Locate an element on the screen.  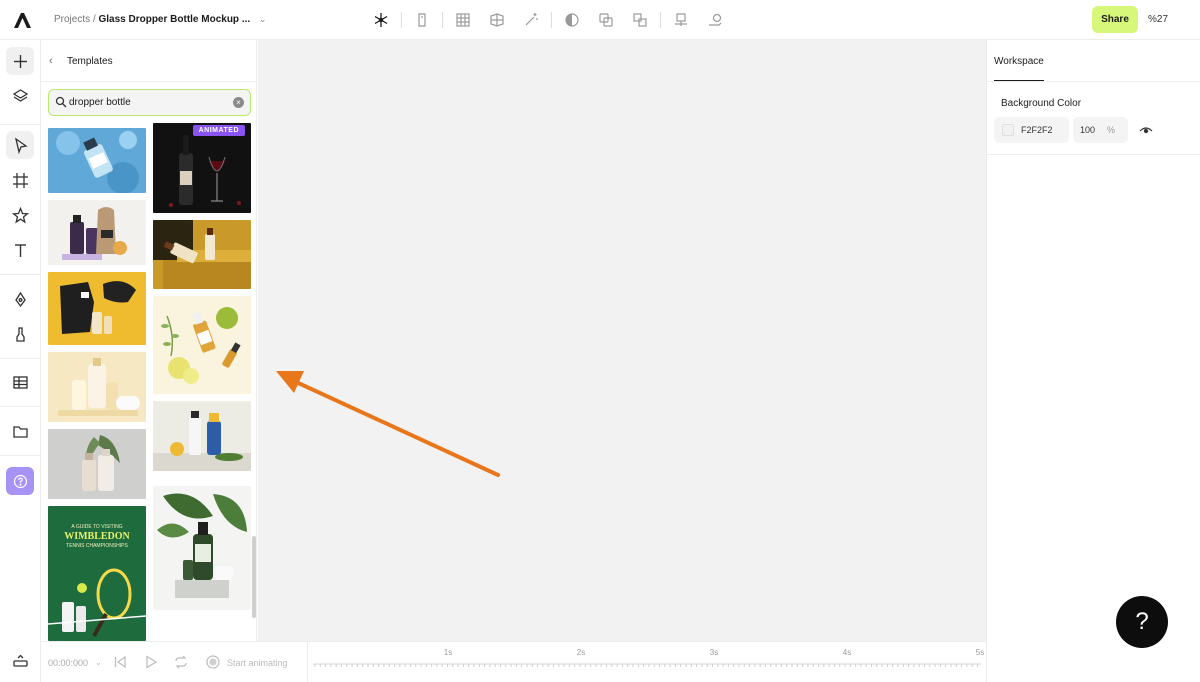
opacity-unit: % is located at coordinates (1111, 130).